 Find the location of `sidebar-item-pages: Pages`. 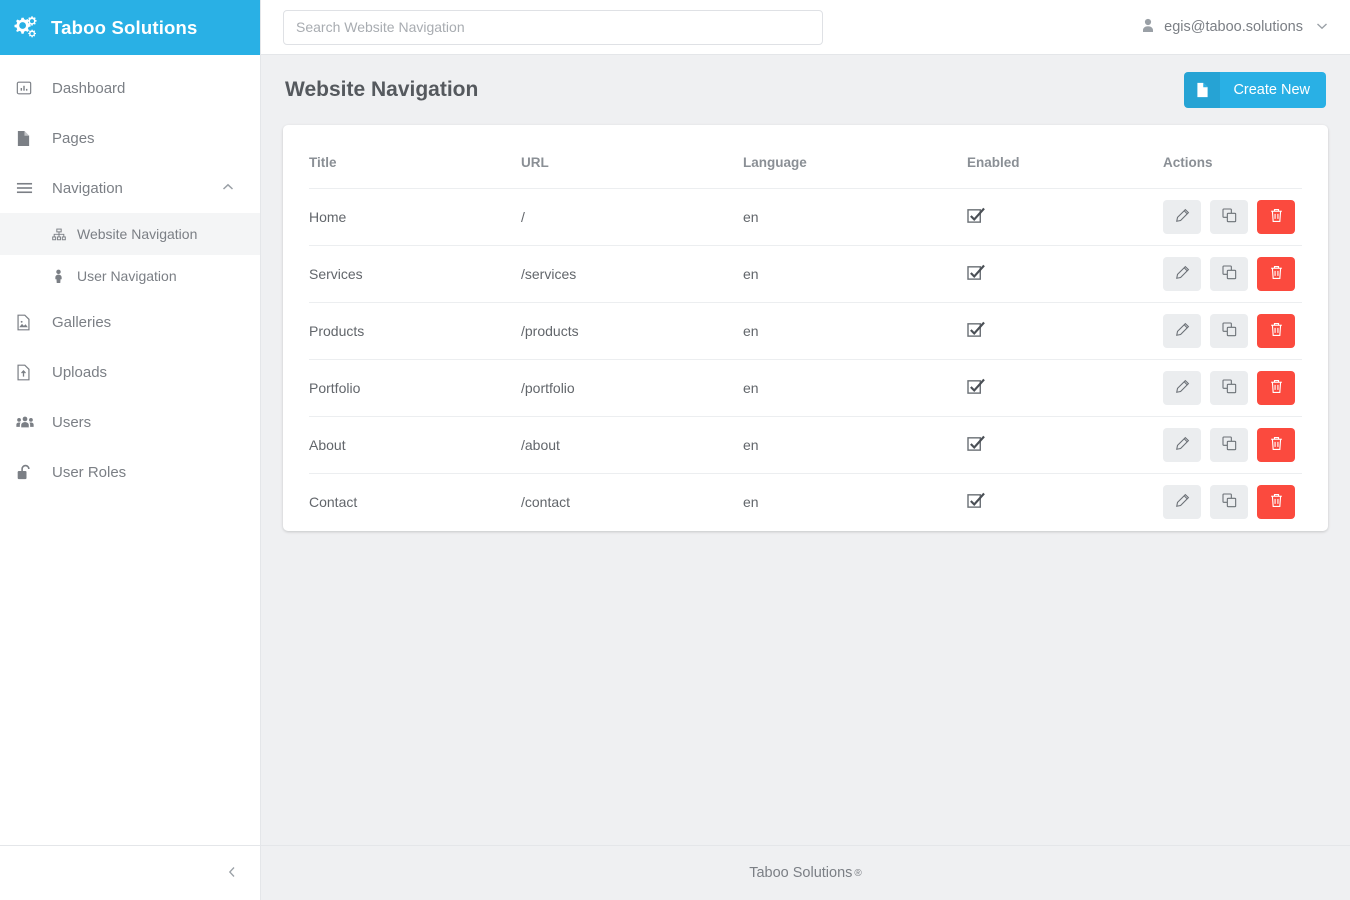

sidebar-item-pages: Pages is located at coordinates (130, 138).